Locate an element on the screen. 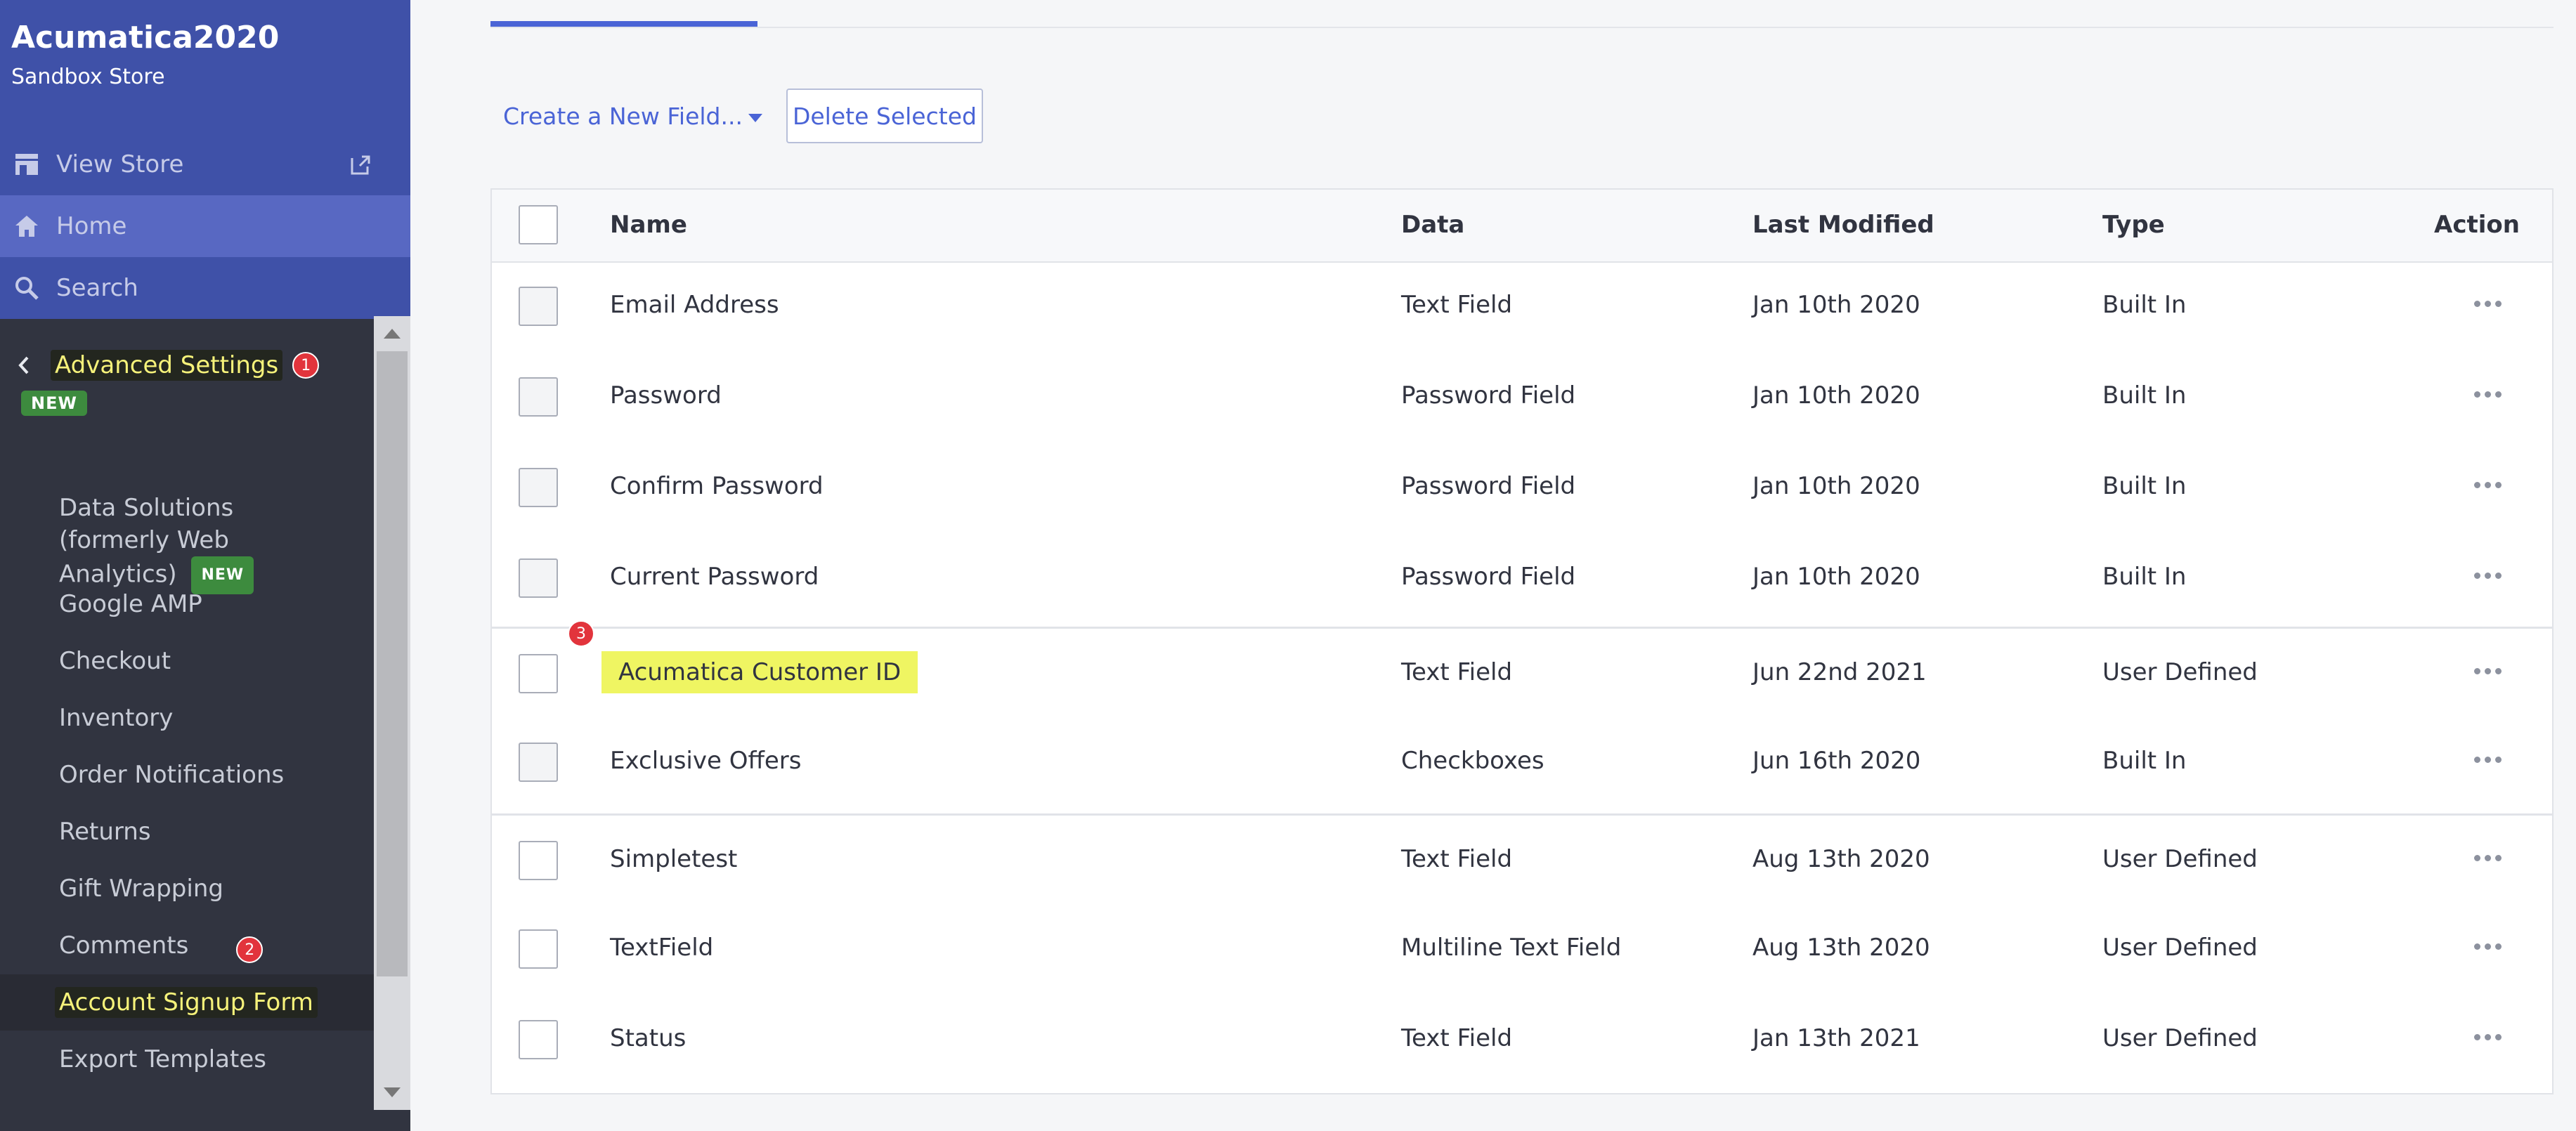  delete-selected-button: Delete Selected is located at coordinates (884, 116).